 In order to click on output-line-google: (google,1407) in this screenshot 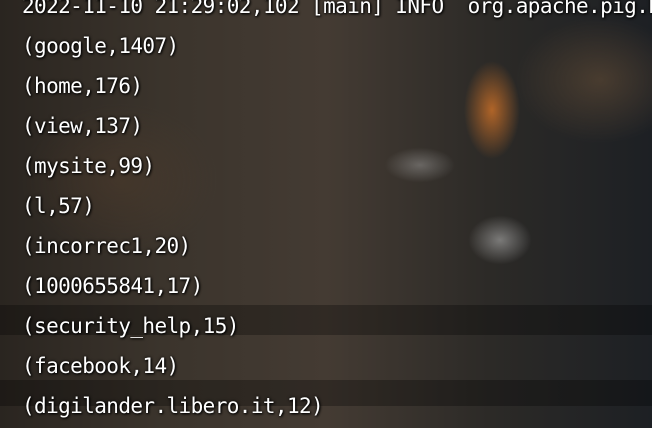, I will do `click(100, 46)`.